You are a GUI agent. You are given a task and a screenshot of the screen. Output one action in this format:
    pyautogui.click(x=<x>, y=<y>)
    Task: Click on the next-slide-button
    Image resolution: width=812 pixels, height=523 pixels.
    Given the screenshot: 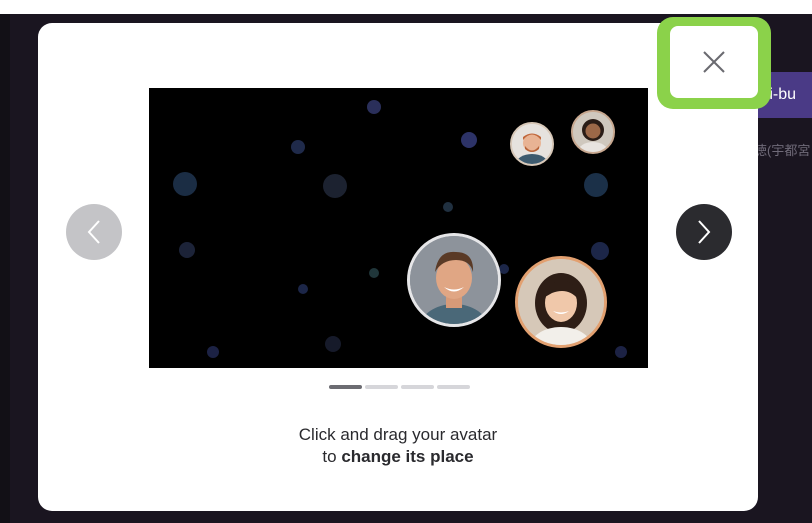 What is the action you would take?
    pyautogui.click(x=704, y=232)
    